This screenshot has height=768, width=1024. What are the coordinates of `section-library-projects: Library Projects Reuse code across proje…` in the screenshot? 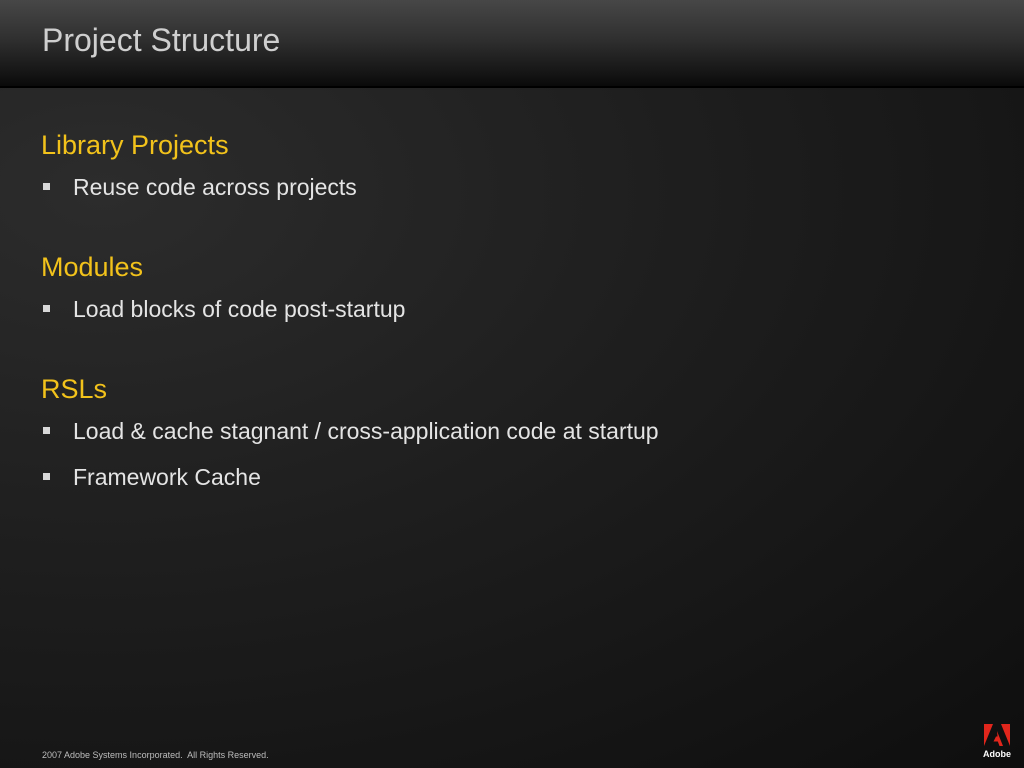 It's located at (511, 168).